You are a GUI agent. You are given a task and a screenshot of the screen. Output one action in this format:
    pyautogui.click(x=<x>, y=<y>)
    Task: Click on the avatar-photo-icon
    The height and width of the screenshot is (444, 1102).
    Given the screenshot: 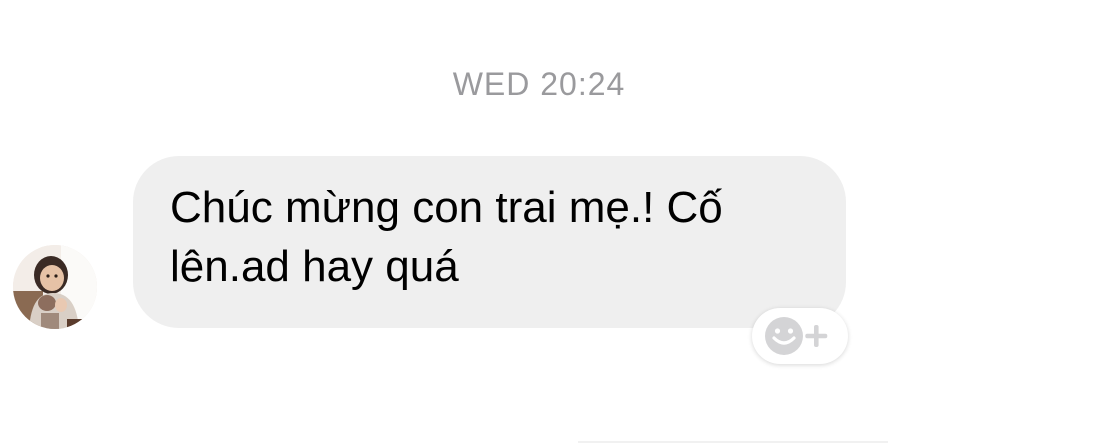 What is the action you would take?
    pyautogui.click(x=55, y=287)
    